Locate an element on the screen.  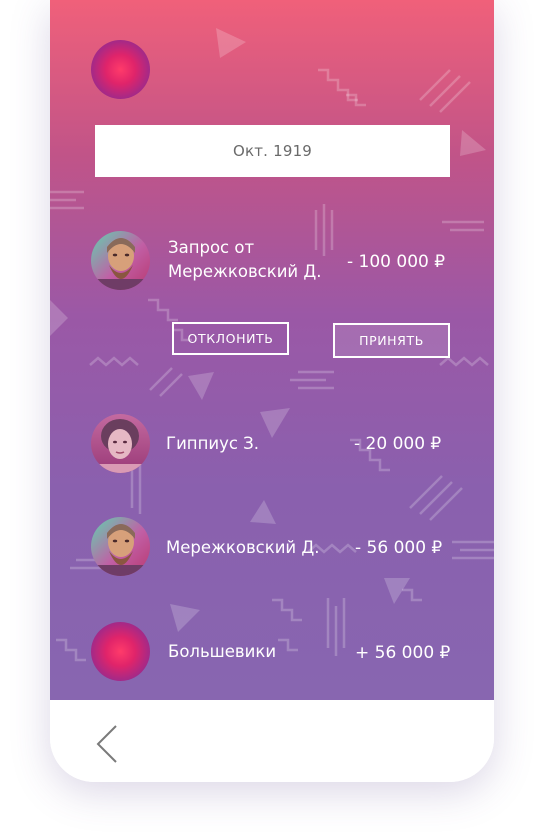
transaction-amount: + 56 000 ₽ is located at coordinates (403, 653).